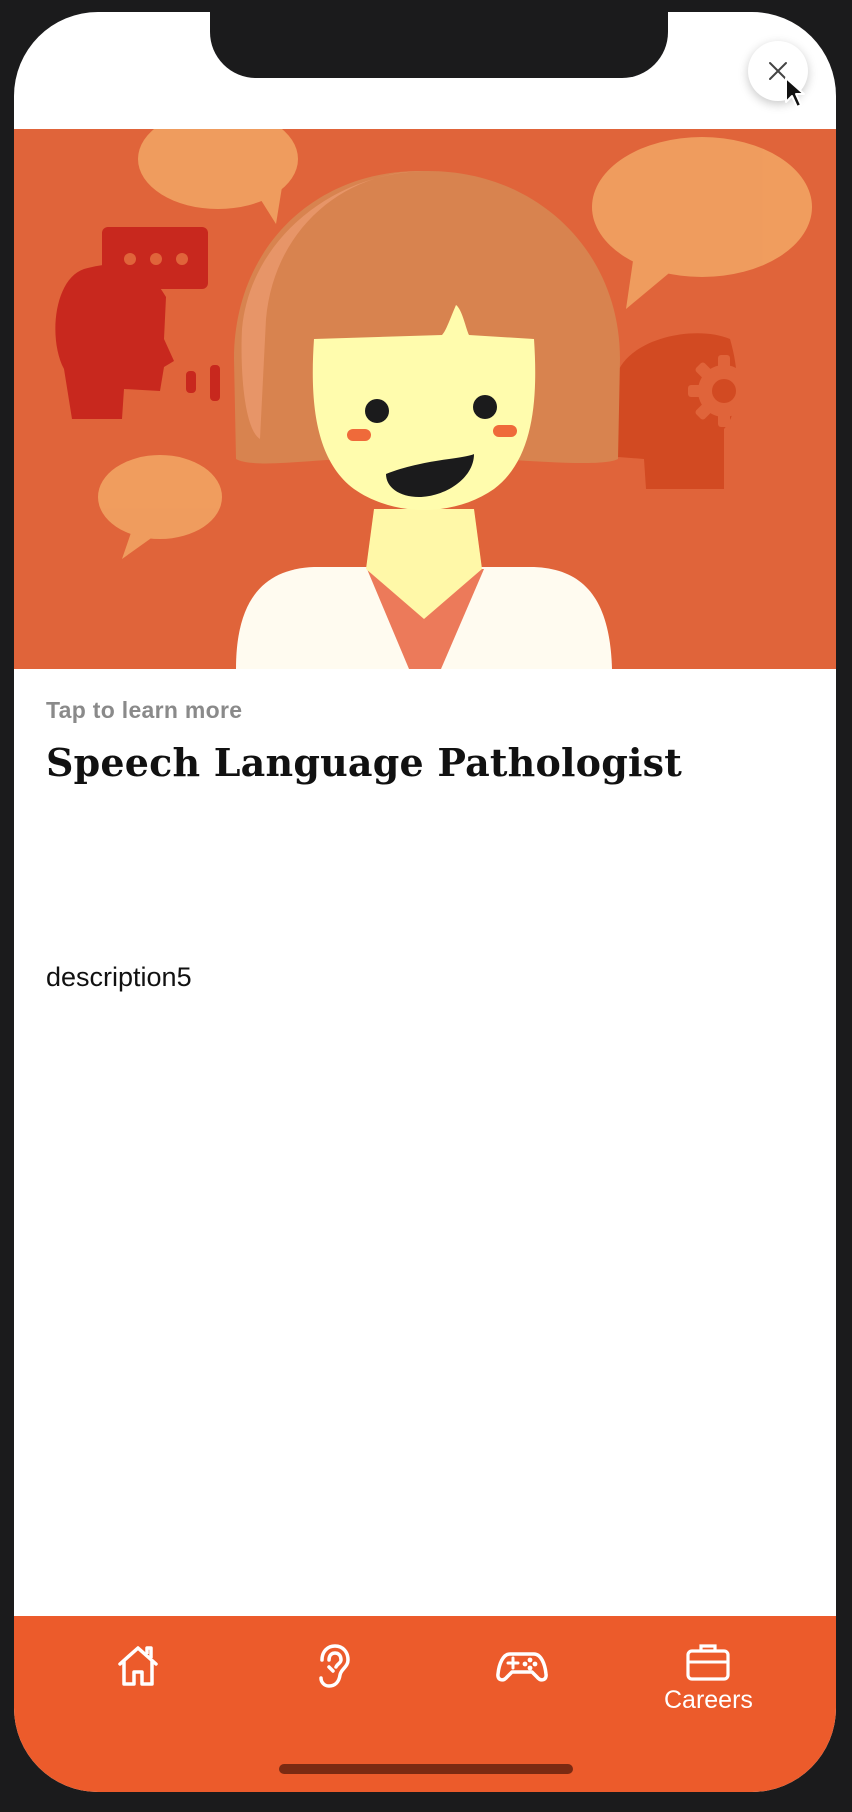 The image size is (852, 1812). What do you see at coordinates (708, 1700) in the screenshot?
I see `tab-label-careers: Careers` at bounding box center [708, 1700].